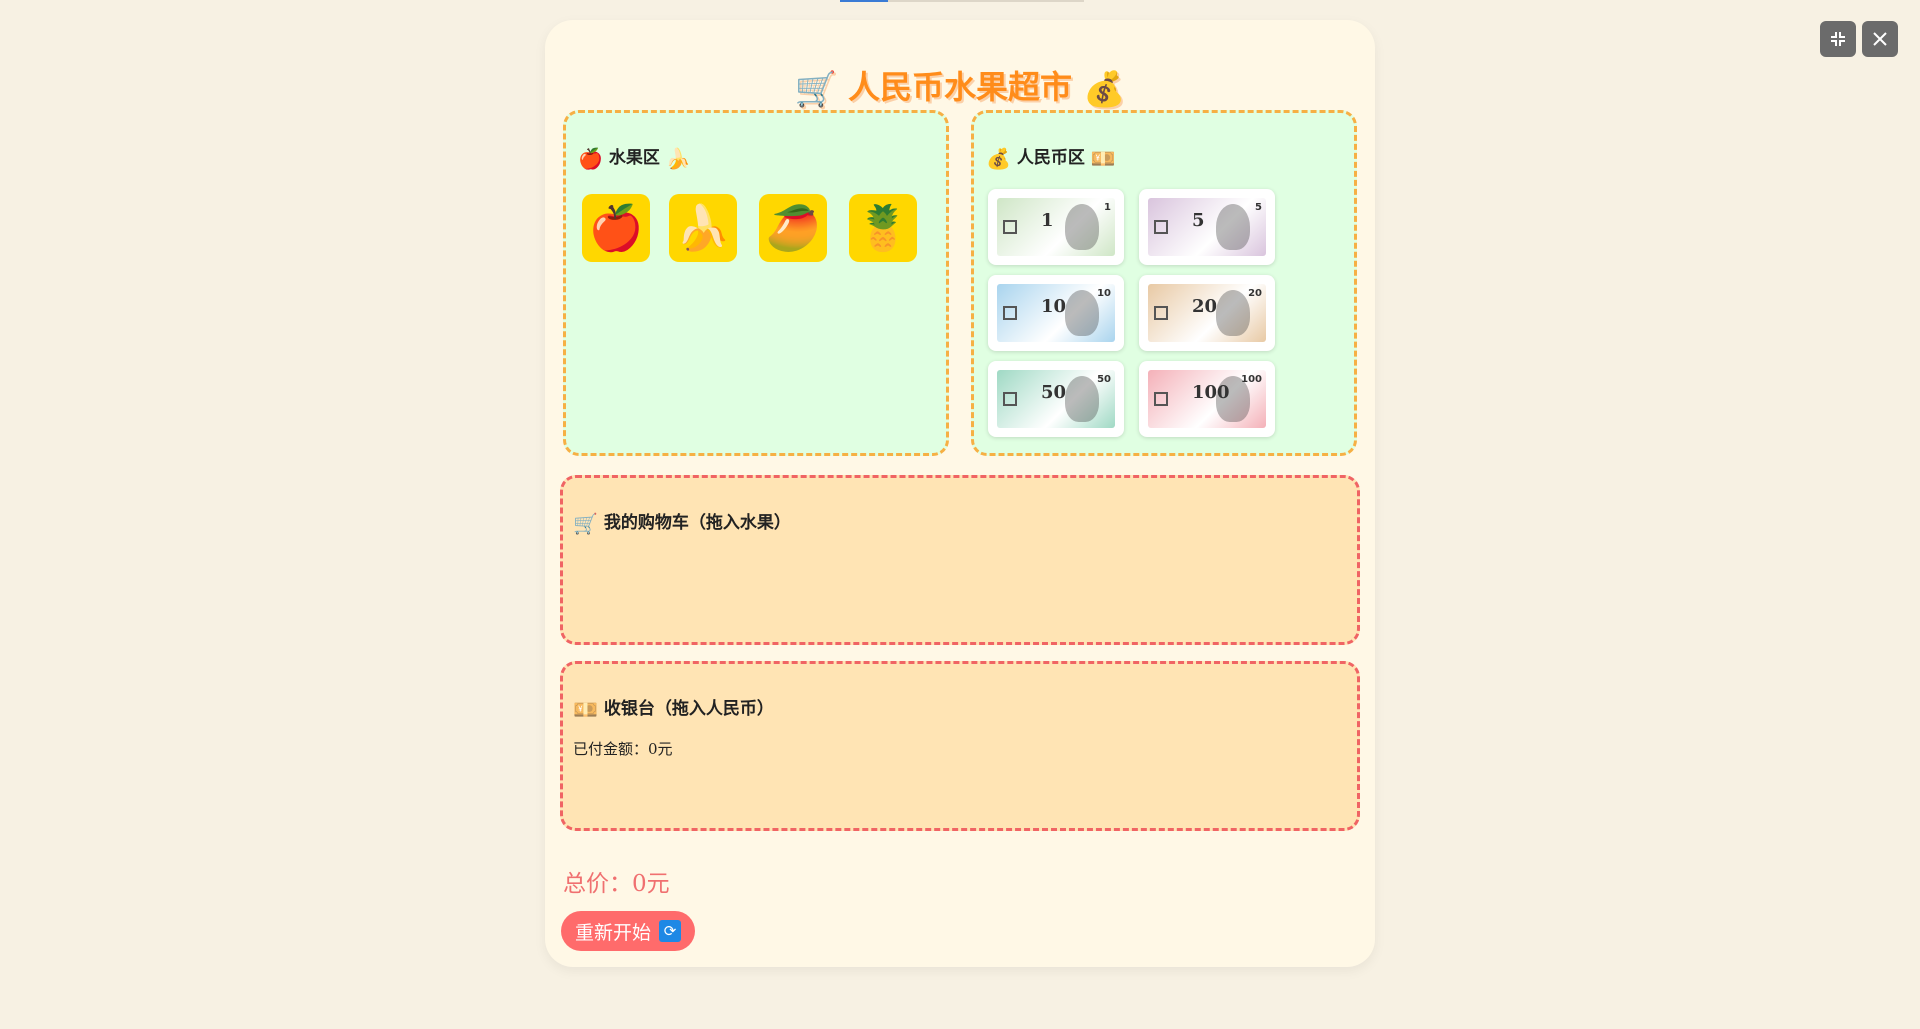 The height and width of the screenshot is (1029, 1920). What do you see at coordinates (670, 931) in the screenshot?
I see `refresh-icon: ⟳` at bounding box center [670, 931].